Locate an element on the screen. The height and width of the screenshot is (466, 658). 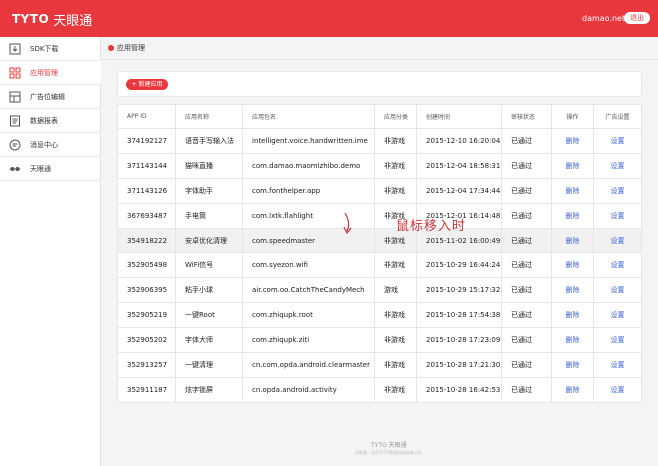
sidebar-item-label: 应用管理 is located at coordinates (44, 72).